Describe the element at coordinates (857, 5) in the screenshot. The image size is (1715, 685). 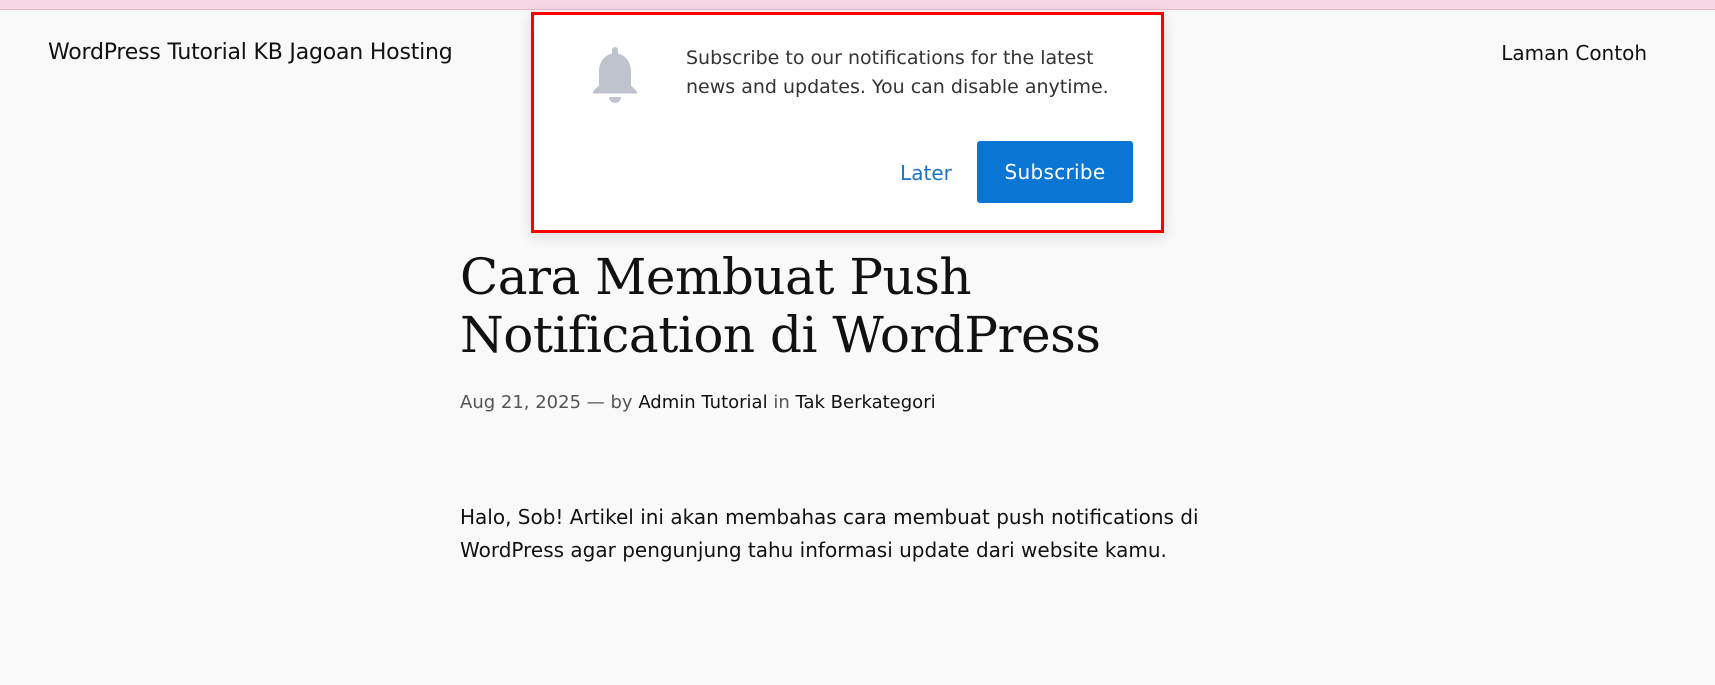
I see `browser-top-strip` at that location.